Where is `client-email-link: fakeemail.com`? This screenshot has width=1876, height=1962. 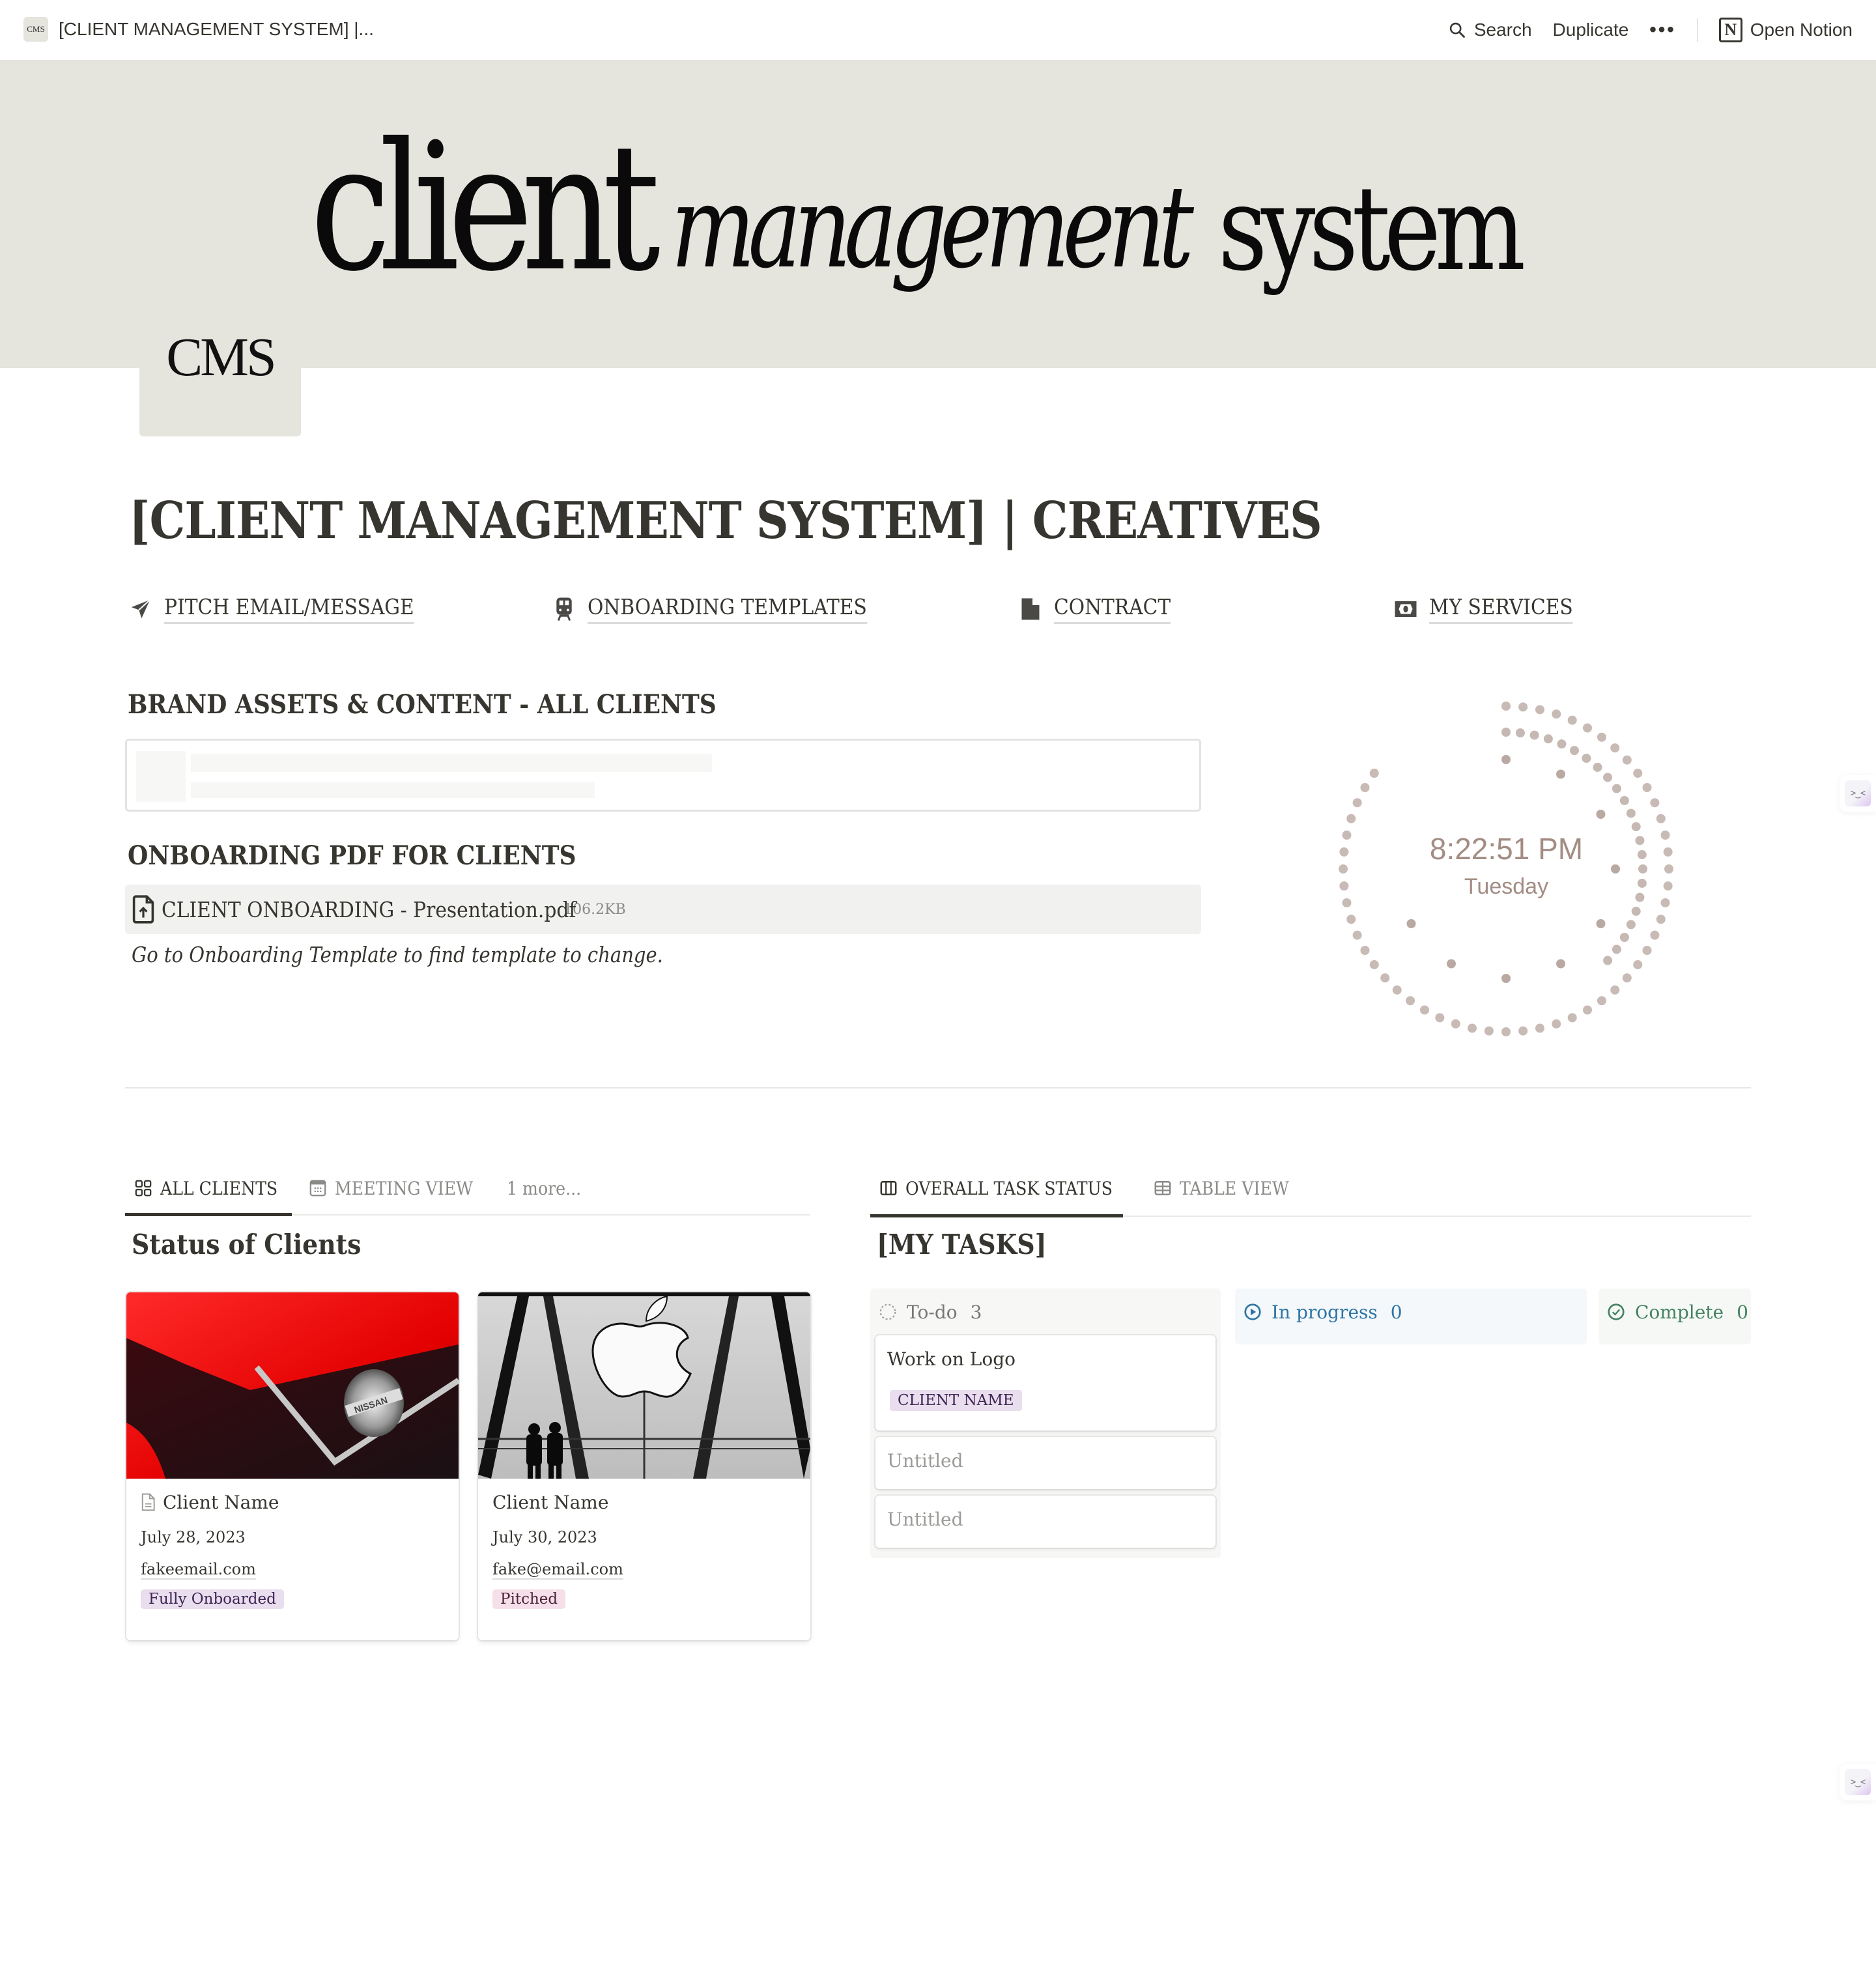 client-email-link: fakeemail.com is located at coordinates (198, 1570).